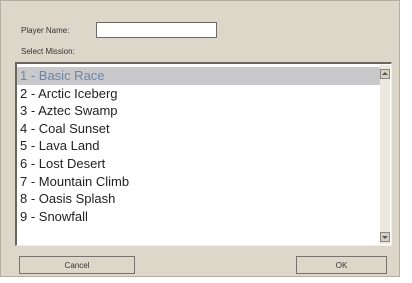 This screenshot has height=283, width=412. What do you see at coordinates (385, 154) in the screenshot?
I see `mission-list-scrollbar` at bounding box center [385, 154].